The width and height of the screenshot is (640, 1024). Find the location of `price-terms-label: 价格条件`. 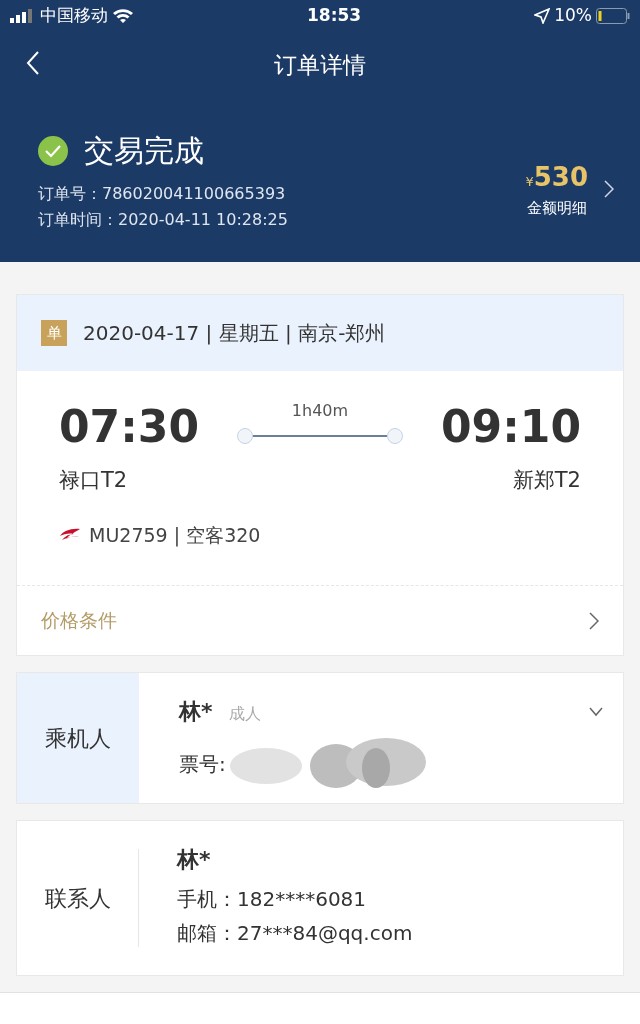

price-terms-label: 价格条件 is located at coordinates (79, 621).